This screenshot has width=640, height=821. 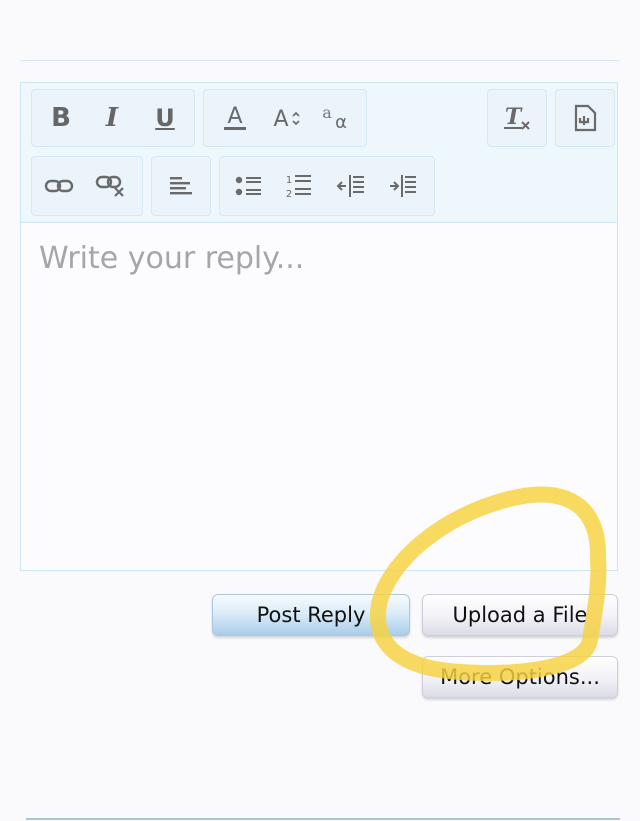 I want to click on align-button, so click(x=181, y=186).